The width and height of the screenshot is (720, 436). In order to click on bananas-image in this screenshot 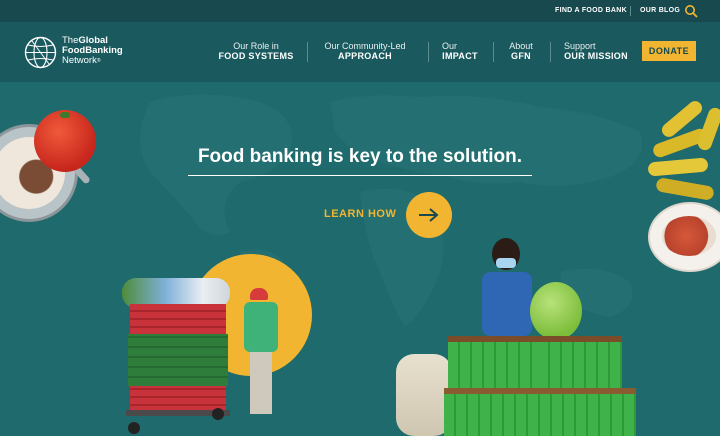, I will do `click(683, 155)`.